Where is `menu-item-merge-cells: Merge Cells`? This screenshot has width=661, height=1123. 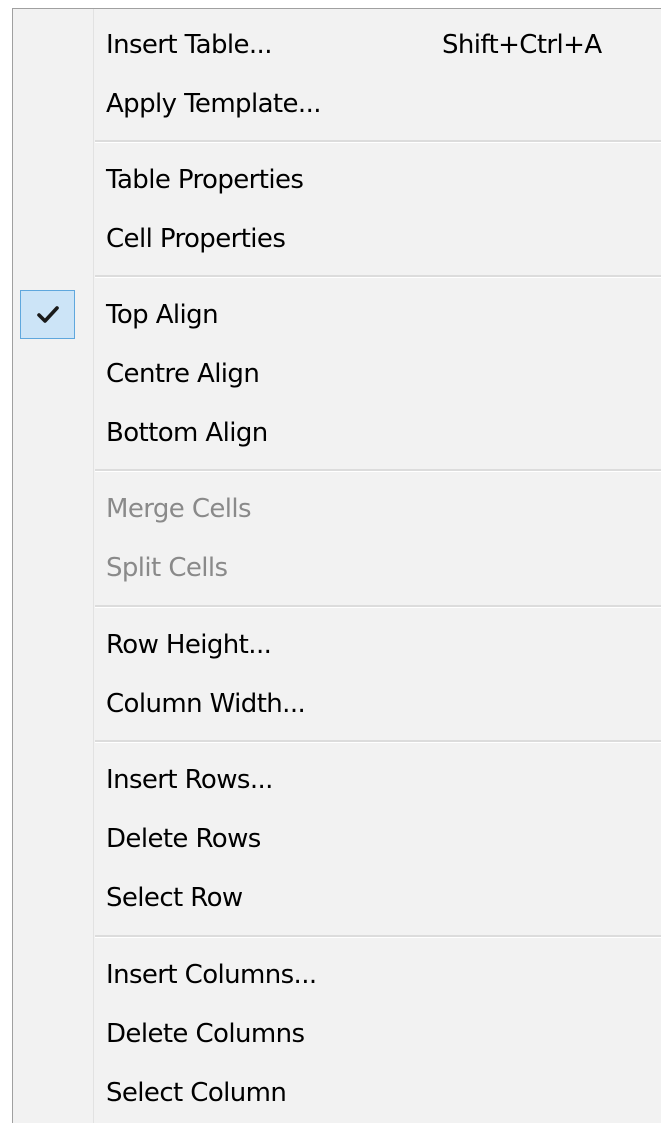
menu-item-merge-cells: Merge Cells is located at coordinates (337, 509).